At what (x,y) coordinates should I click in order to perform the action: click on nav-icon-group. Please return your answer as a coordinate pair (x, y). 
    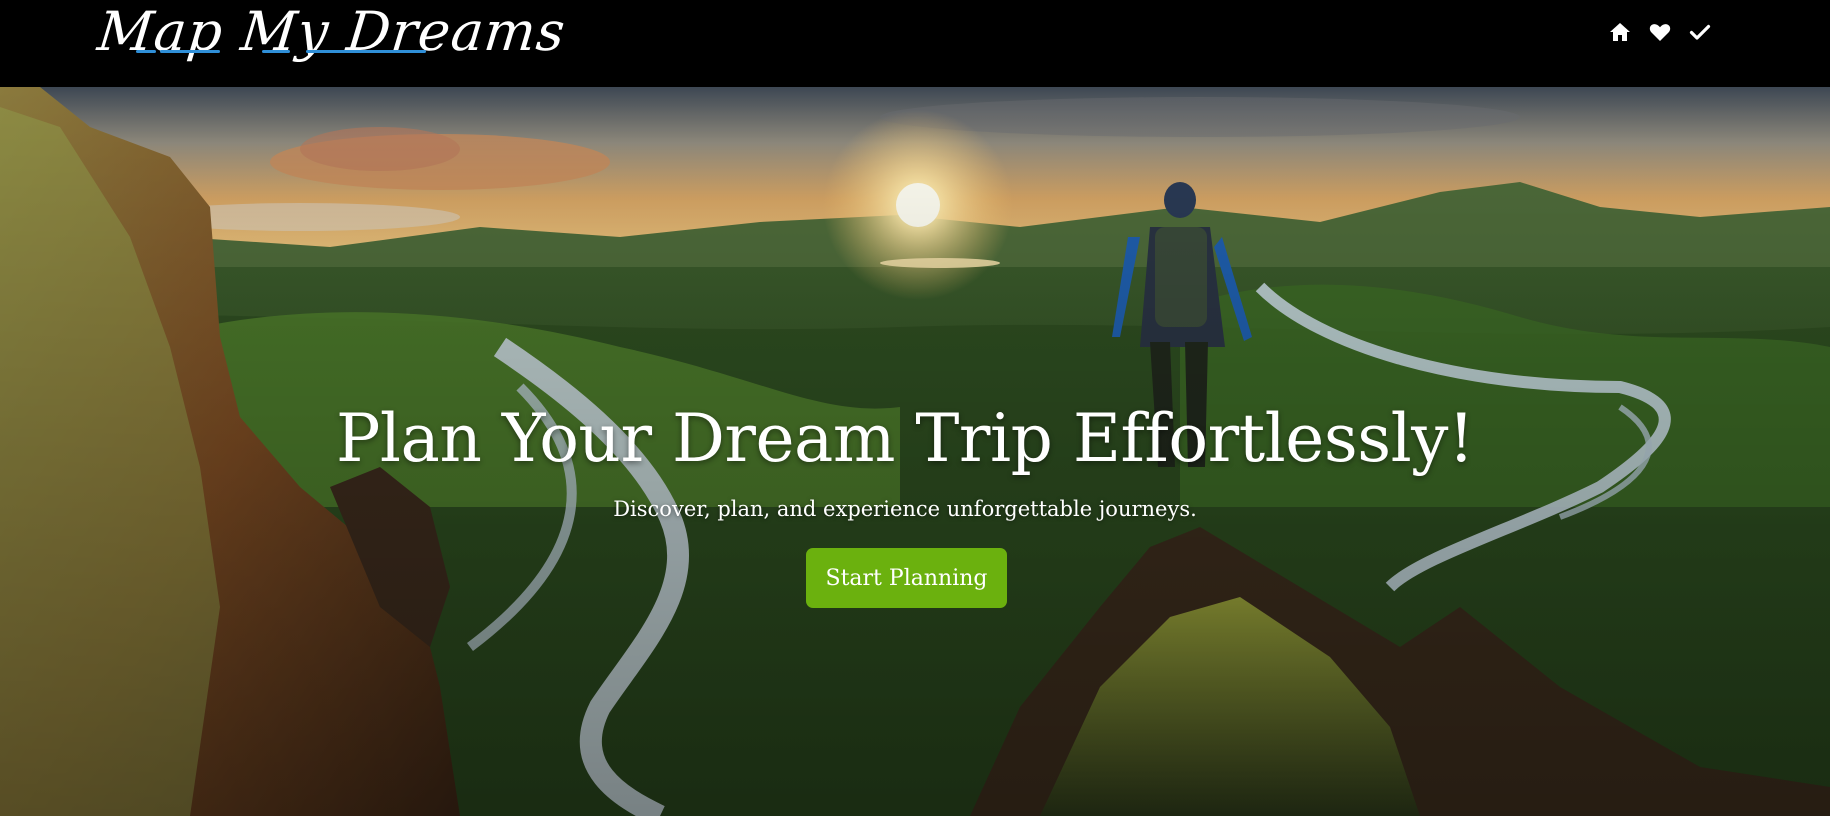
    Looking at the image, I should click on (1660, 32).